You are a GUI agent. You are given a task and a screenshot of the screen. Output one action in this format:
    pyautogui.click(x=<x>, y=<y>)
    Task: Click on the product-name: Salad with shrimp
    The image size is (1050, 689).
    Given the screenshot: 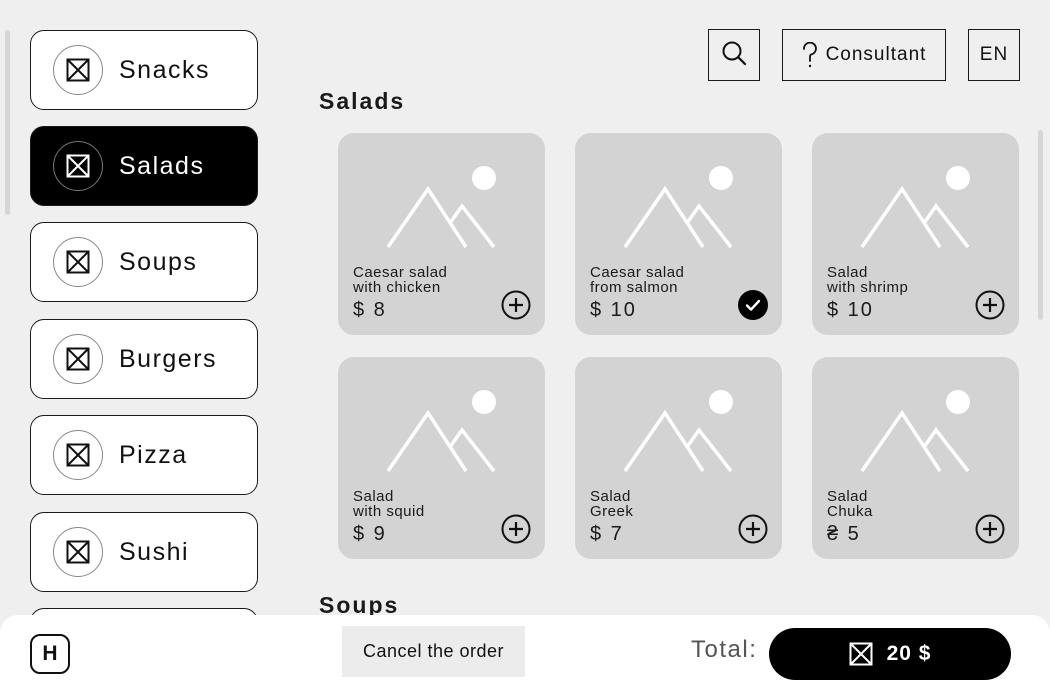 What is the action you would take?
    pyautogui.click(x=868, y=280)
    